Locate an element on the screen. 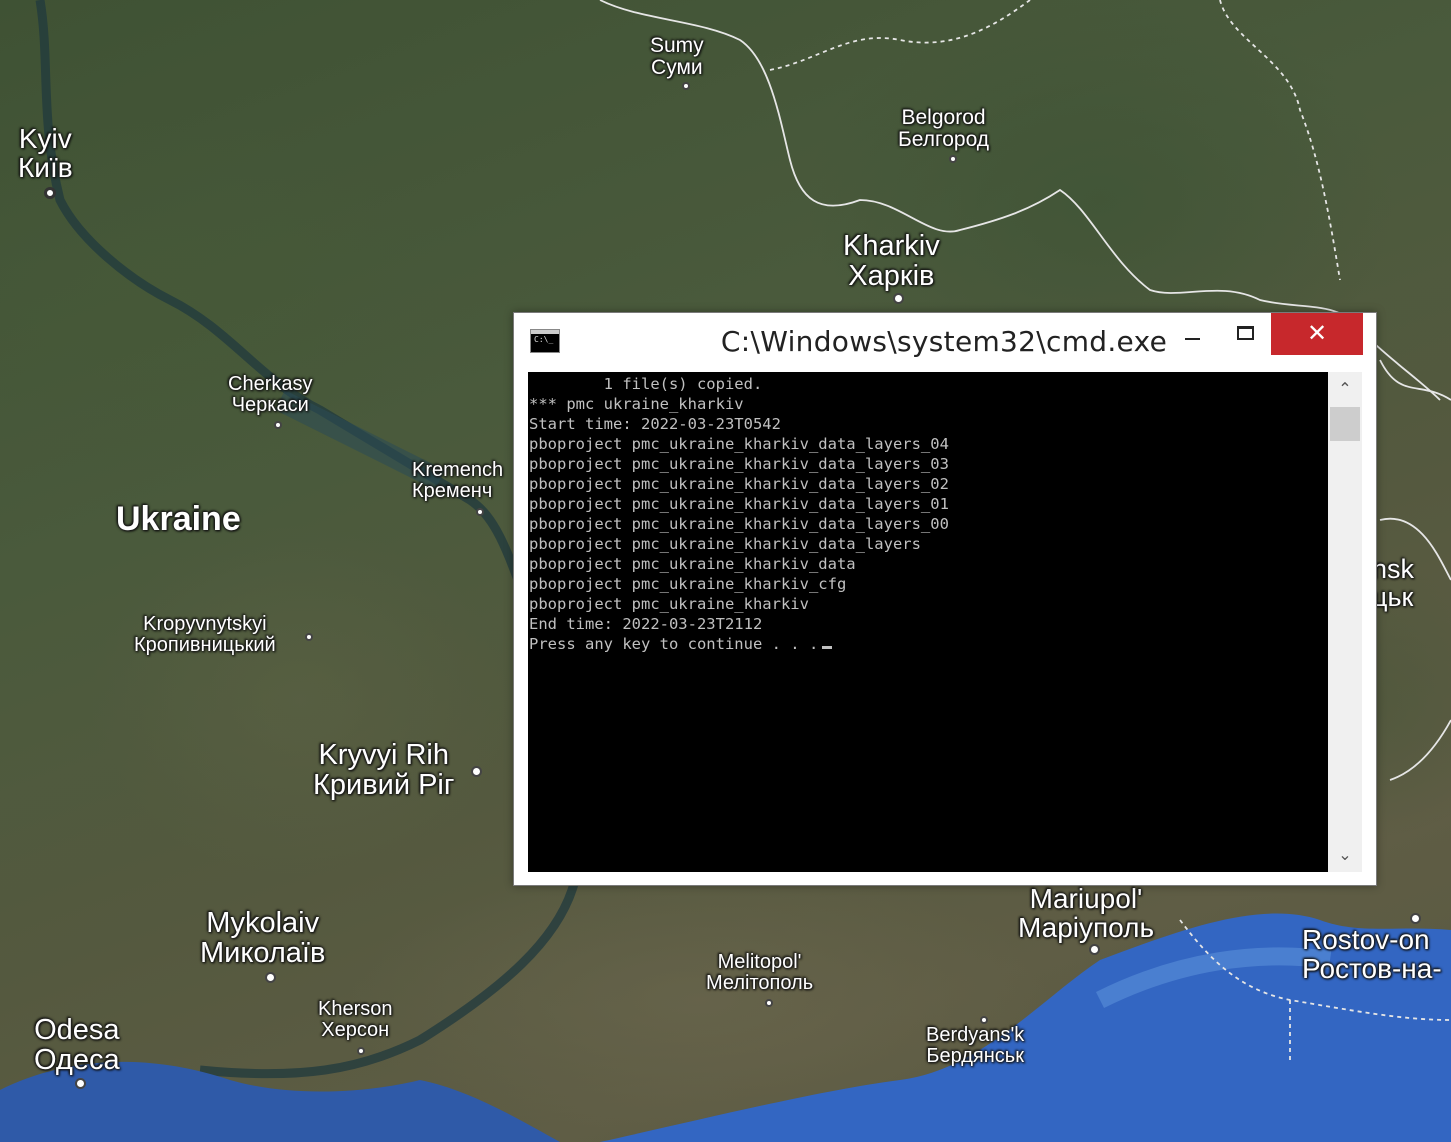  place-mariupol-cyrillic: Маріуполь is located at coordinates (1086, 928).